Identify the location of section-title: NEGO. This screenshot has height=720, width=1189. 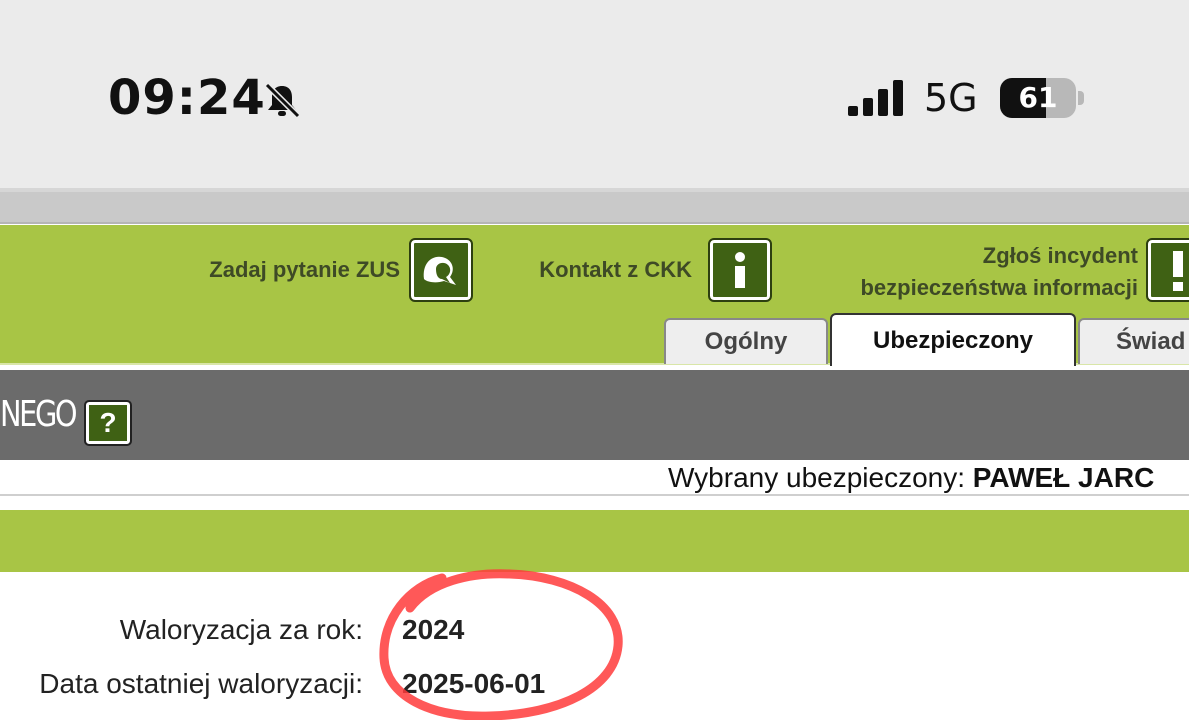
(39, 414).